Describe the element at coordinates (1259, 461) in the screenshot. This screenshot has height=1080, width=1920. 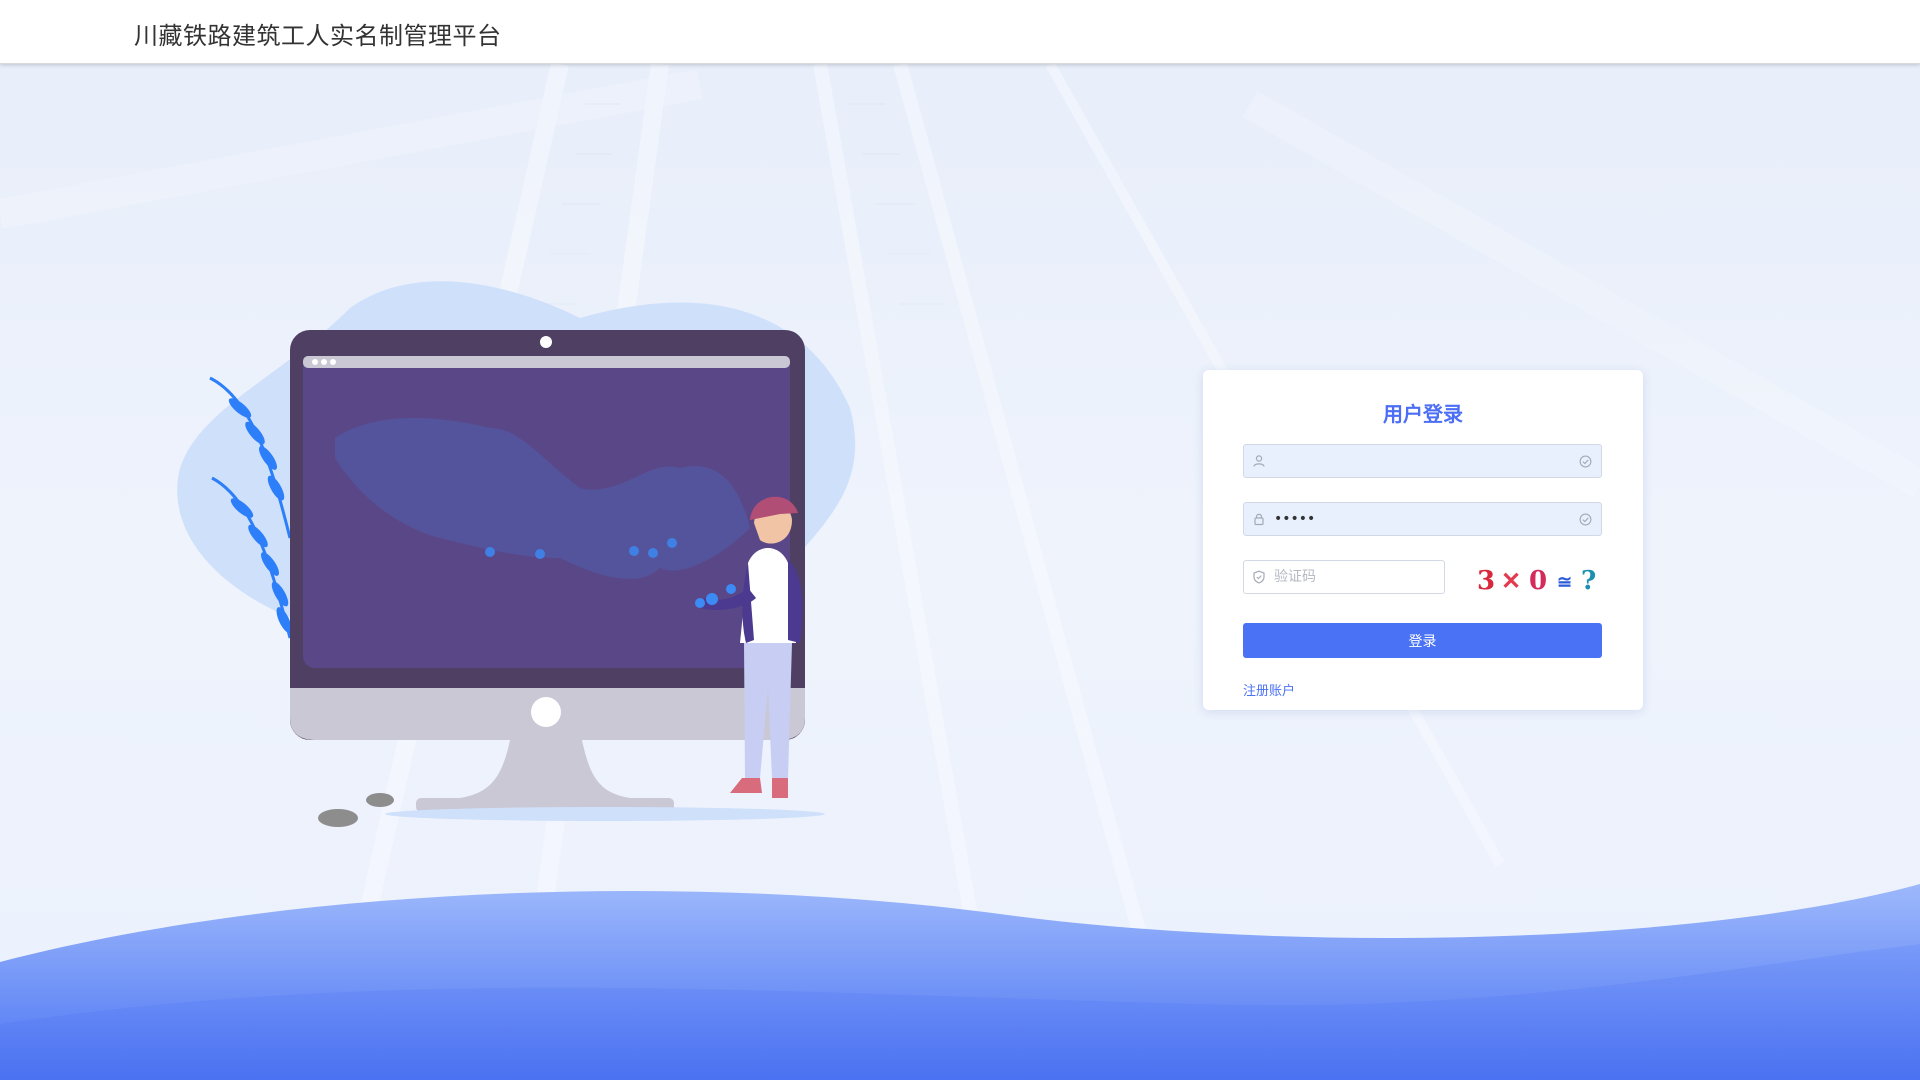
I see `user-icon` at that location.